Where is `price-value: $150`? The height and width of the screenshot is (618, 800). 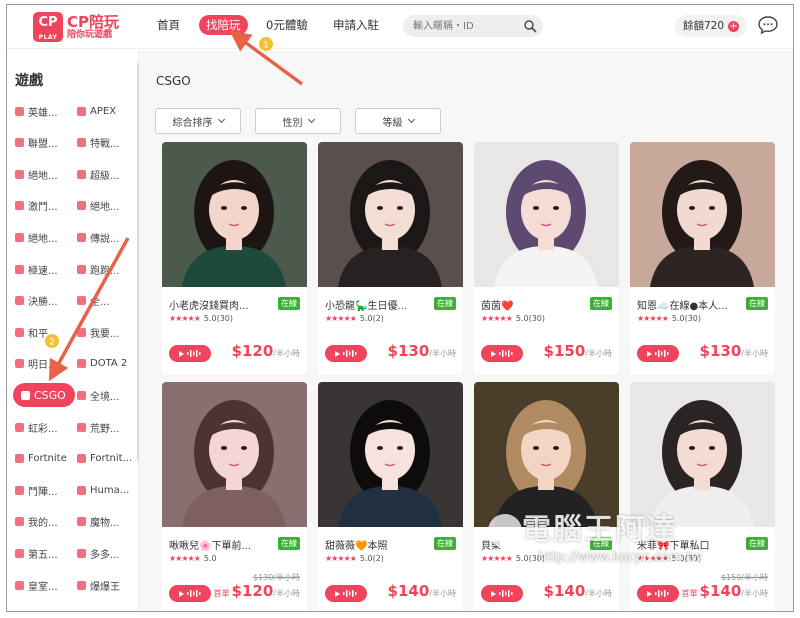 price-value: $150 is located at coordinates (564, 351).